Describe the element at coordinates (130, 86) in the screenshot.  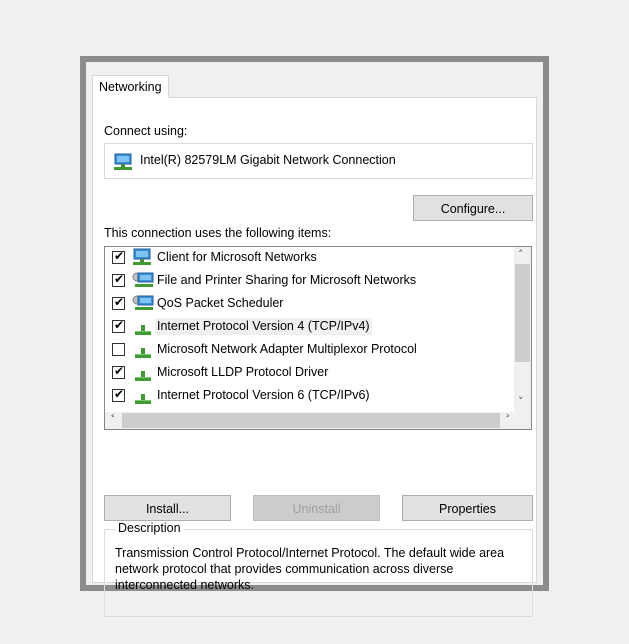
I see `tab-networking: Networking` at that location.